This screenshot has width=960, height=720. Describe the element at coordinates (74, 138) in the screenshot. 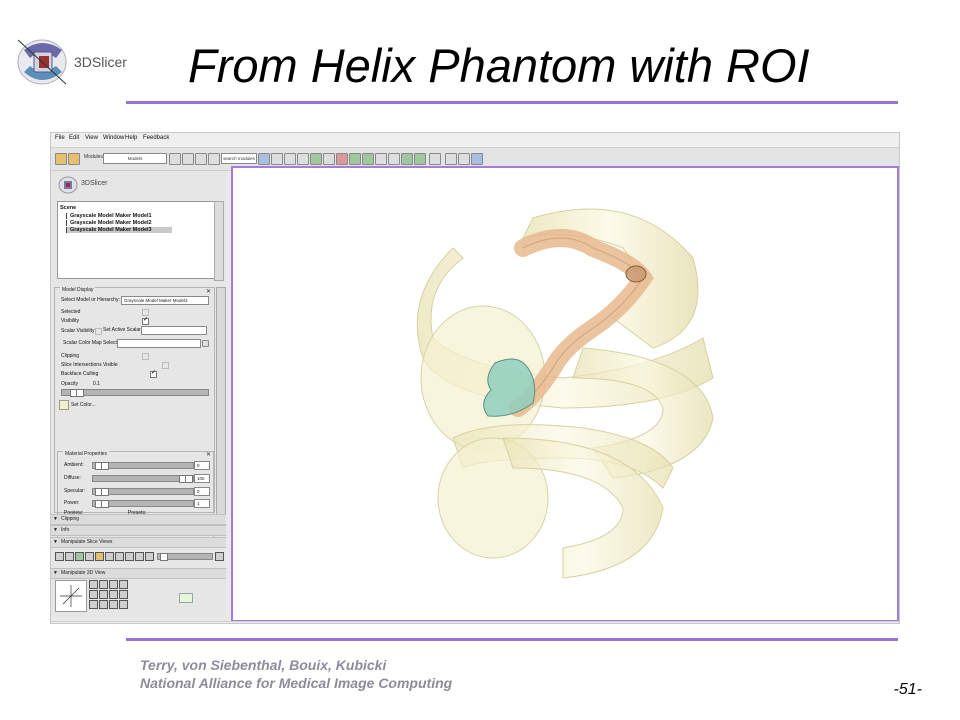

I see `menu-edit: Edit` at that location.